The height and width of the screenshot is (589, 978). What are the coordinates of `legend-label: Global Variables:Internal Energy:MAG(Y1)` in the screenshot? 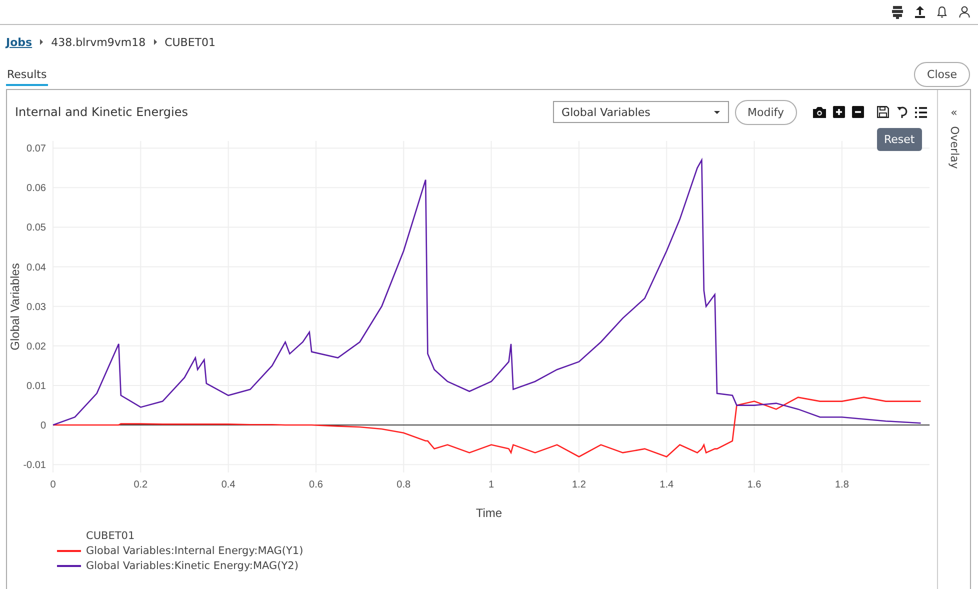 It's located at (195, 551).